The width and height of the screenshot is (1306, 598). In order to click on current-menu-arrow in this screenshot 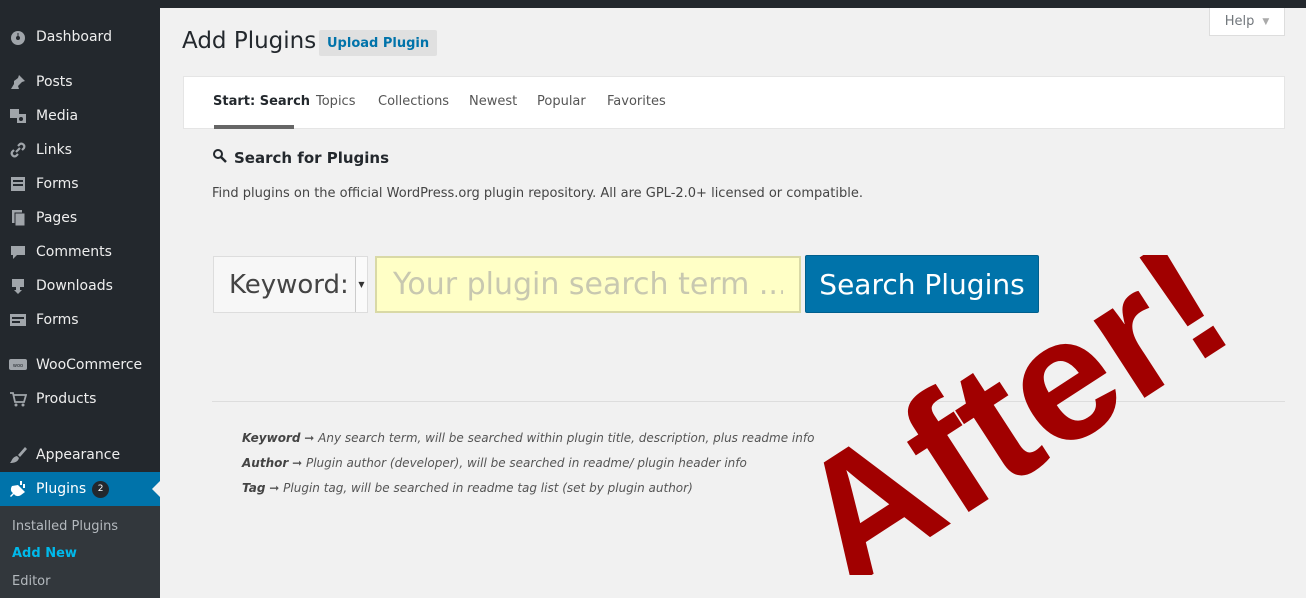, I will do `click(156, 489)`.